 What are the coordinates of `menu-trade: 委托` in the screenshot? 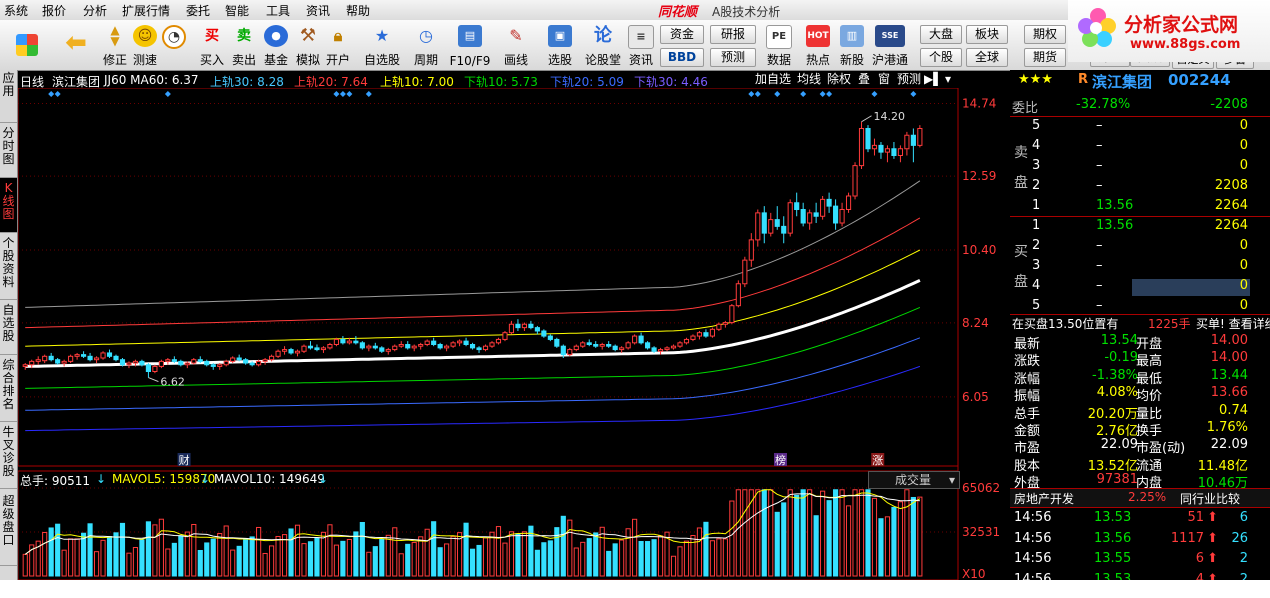 It's located at (198, 10).